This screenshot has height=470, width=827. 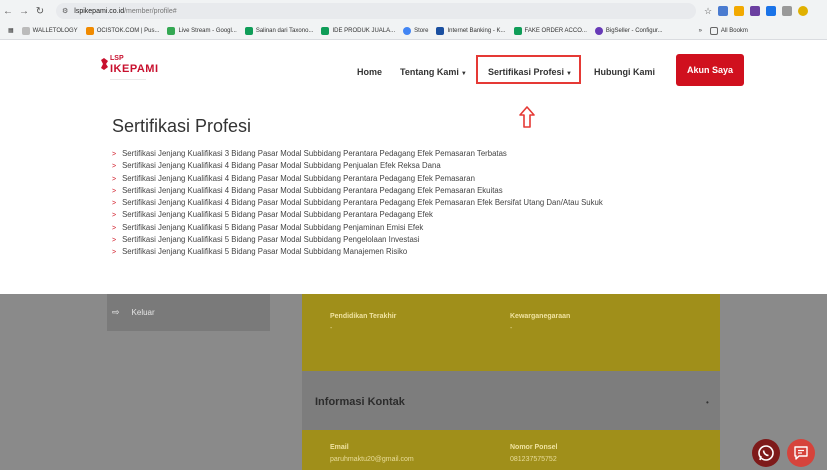 What do you see at coordinates (24, 11) in the screenshot?
I see `forward-icon: →` at bounding box center [24, 11].